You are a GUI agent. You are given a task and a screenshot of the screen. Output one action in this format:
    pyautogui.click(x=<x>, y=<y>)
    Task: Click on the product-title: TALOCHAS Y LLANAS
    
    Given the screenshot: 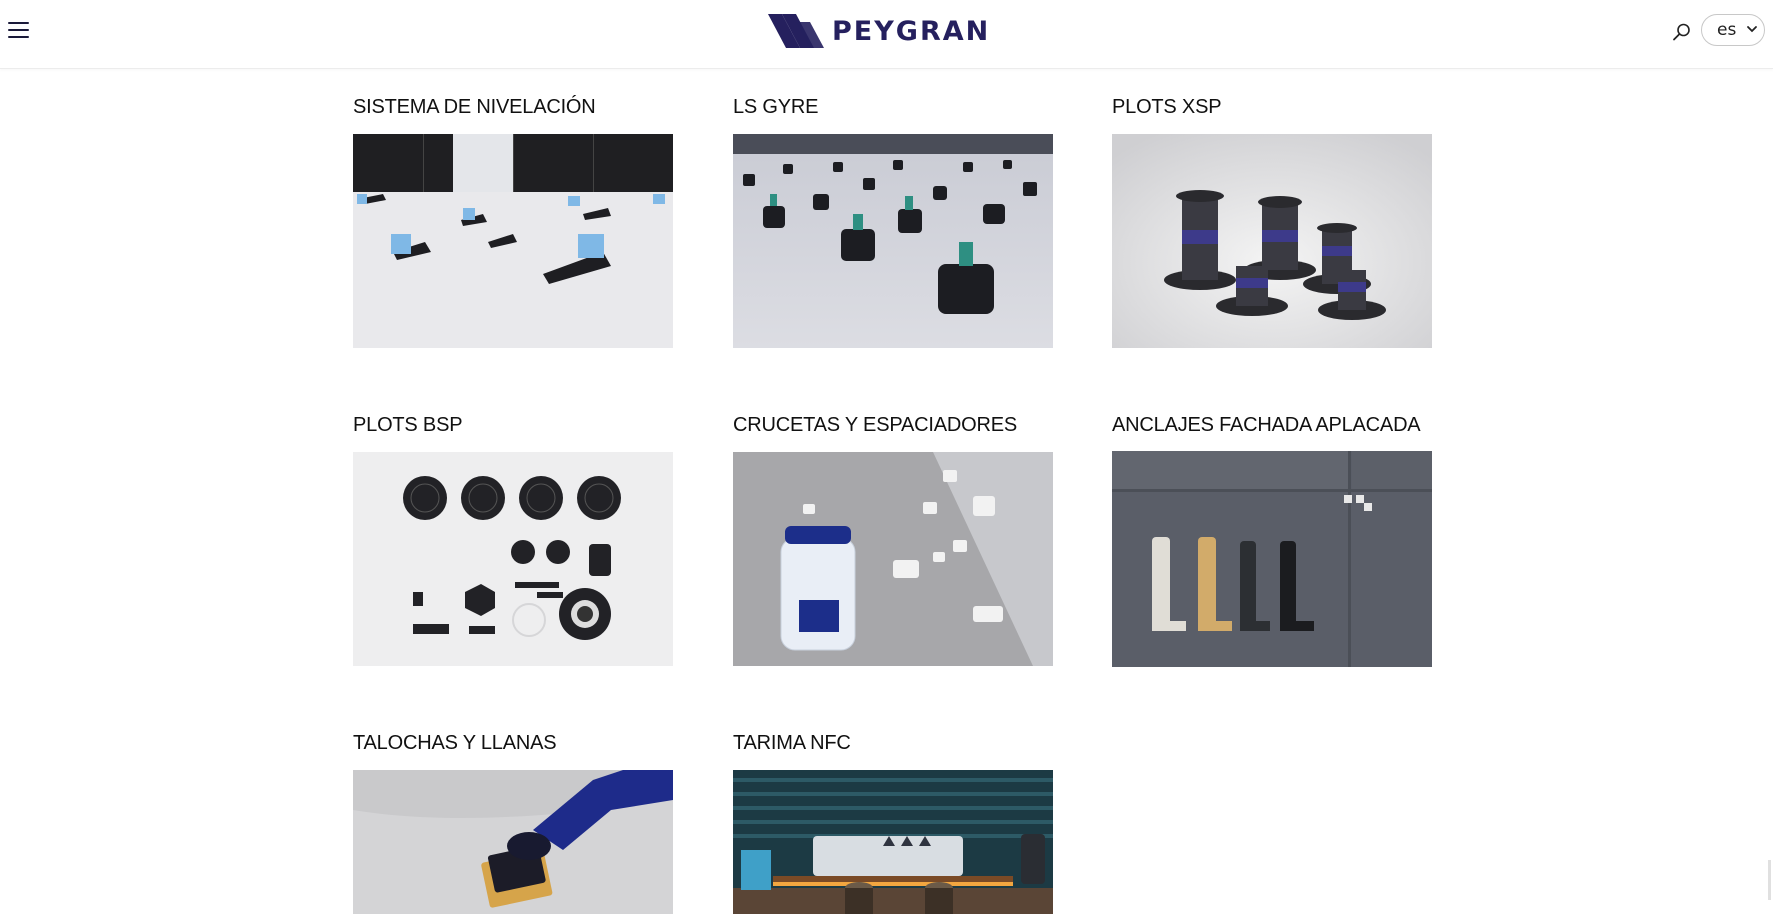 What is the action you would take?
    pyautogui.click(x=455, y=743)
    